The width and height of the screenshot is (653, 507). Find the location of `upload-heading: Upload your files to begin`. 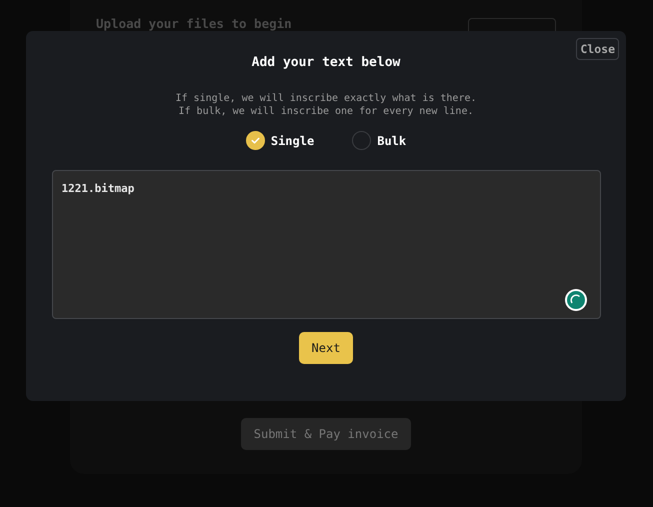

upload-heading: Upload your files to begin is located at coordinates (194, 23).